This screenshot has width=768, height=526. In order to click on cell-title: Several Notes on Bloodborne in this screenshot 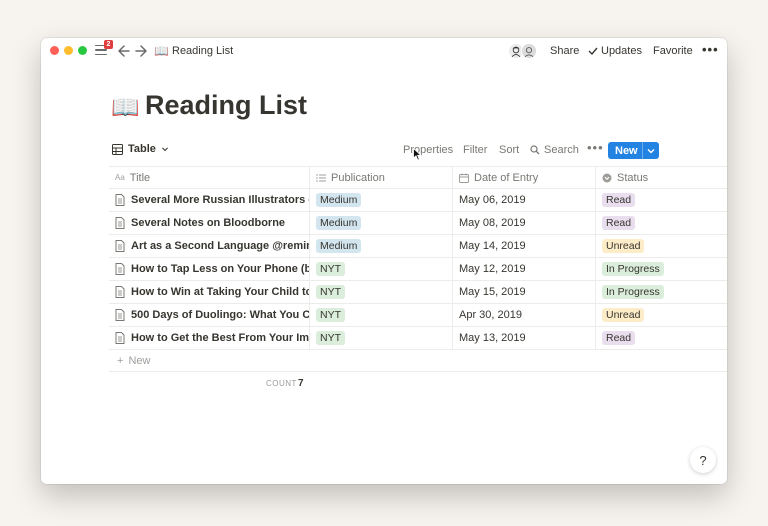, I will do `click(209, 223)`.